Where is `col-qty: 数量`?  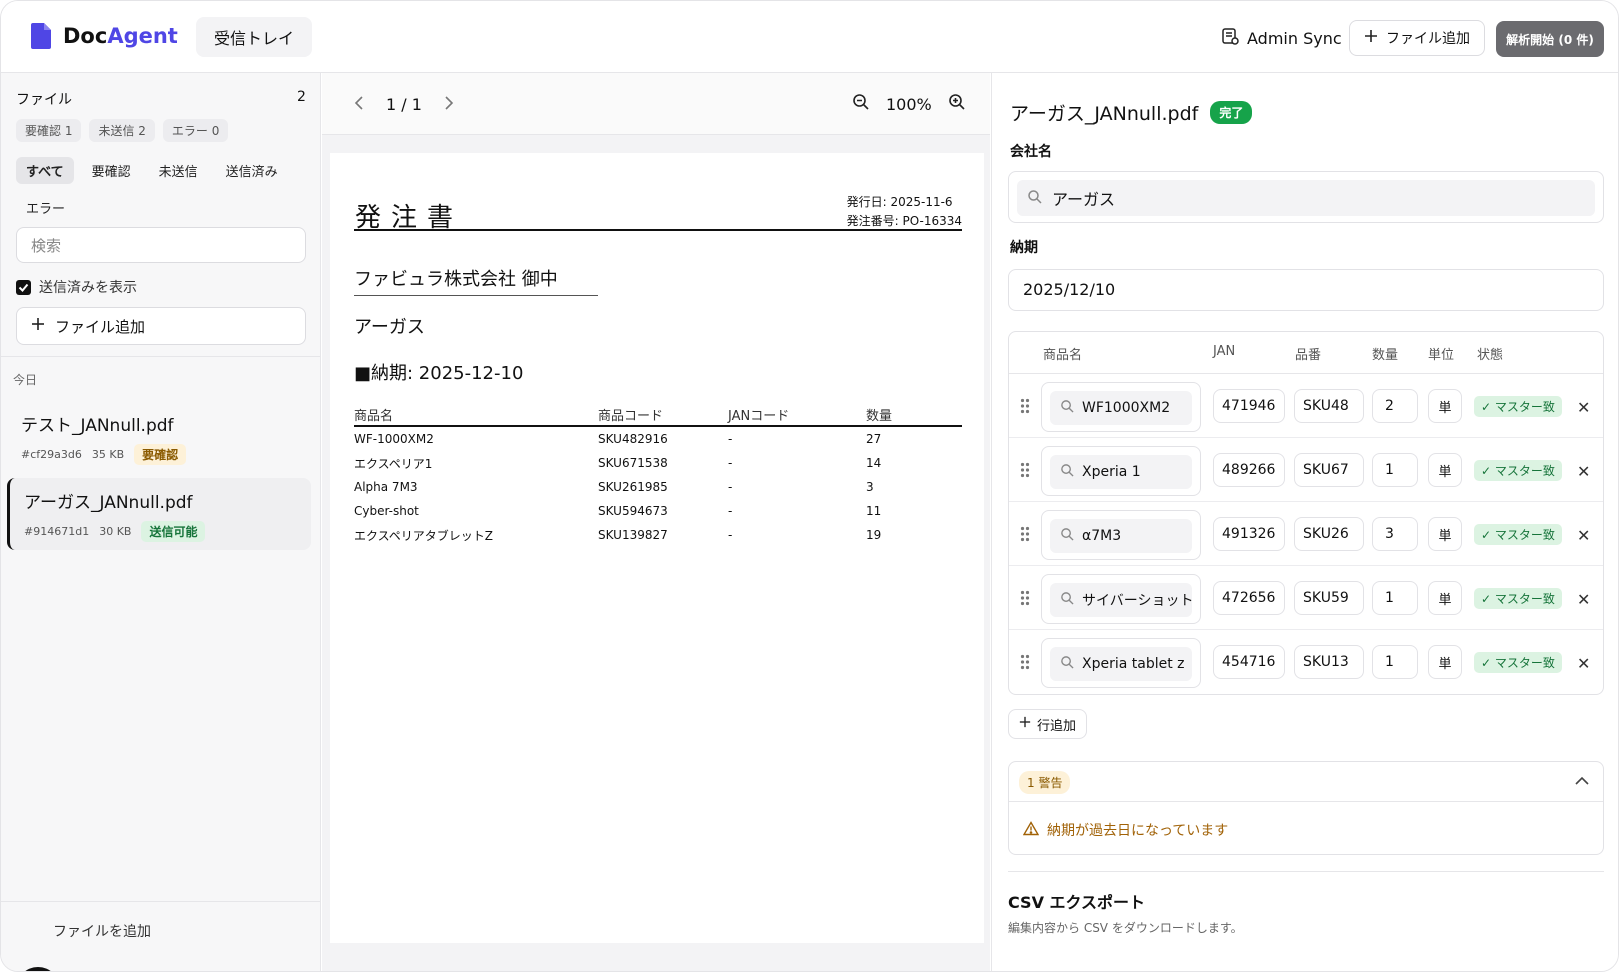
col-qty: 数量 is located at coordinates (1385, 355).